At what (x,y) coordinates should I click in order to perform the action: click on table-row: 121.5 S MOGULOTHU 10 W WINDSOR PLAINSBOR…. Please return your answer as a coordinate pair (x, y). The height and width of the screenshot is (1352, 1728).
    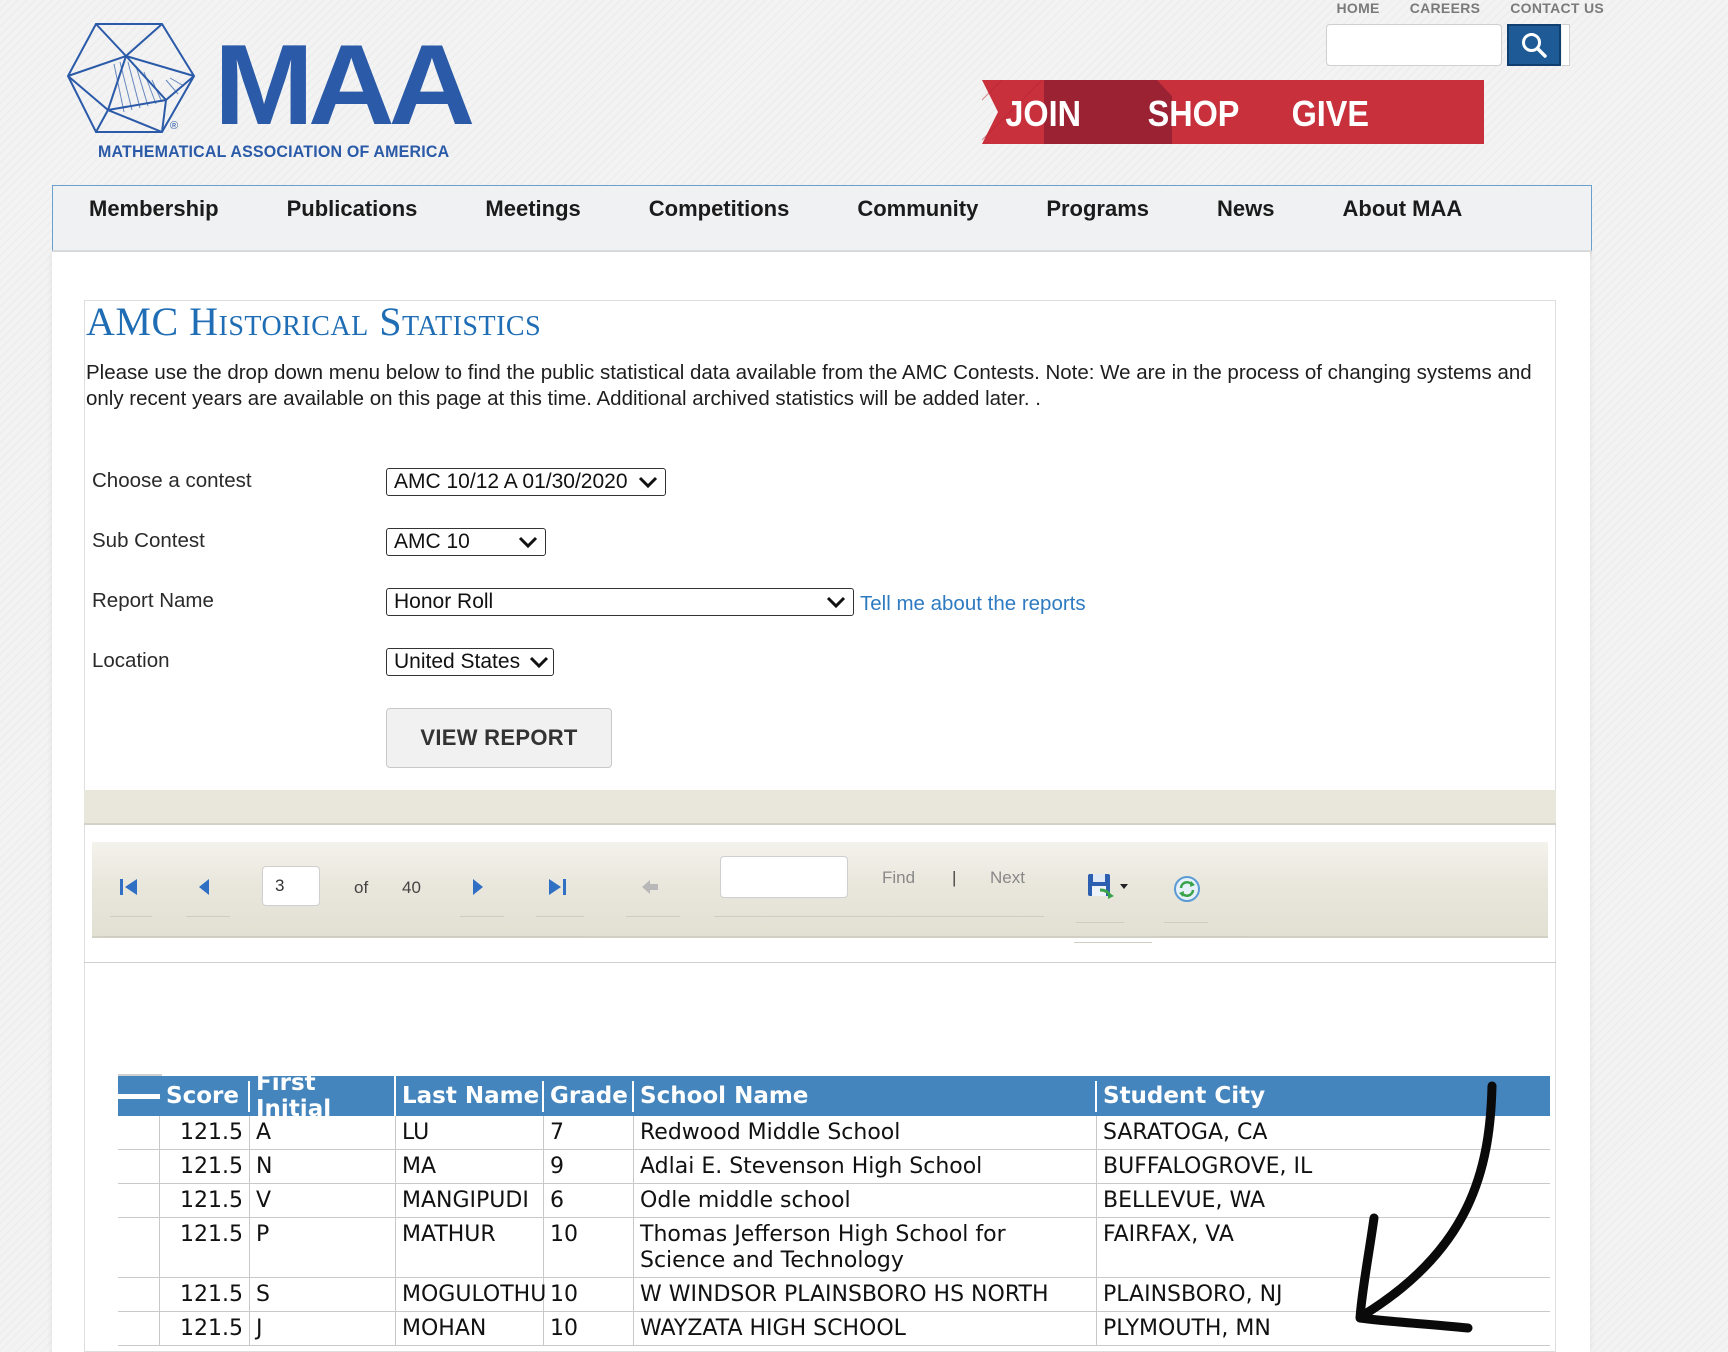
    Looking at the image, I should click on (834, 1295).